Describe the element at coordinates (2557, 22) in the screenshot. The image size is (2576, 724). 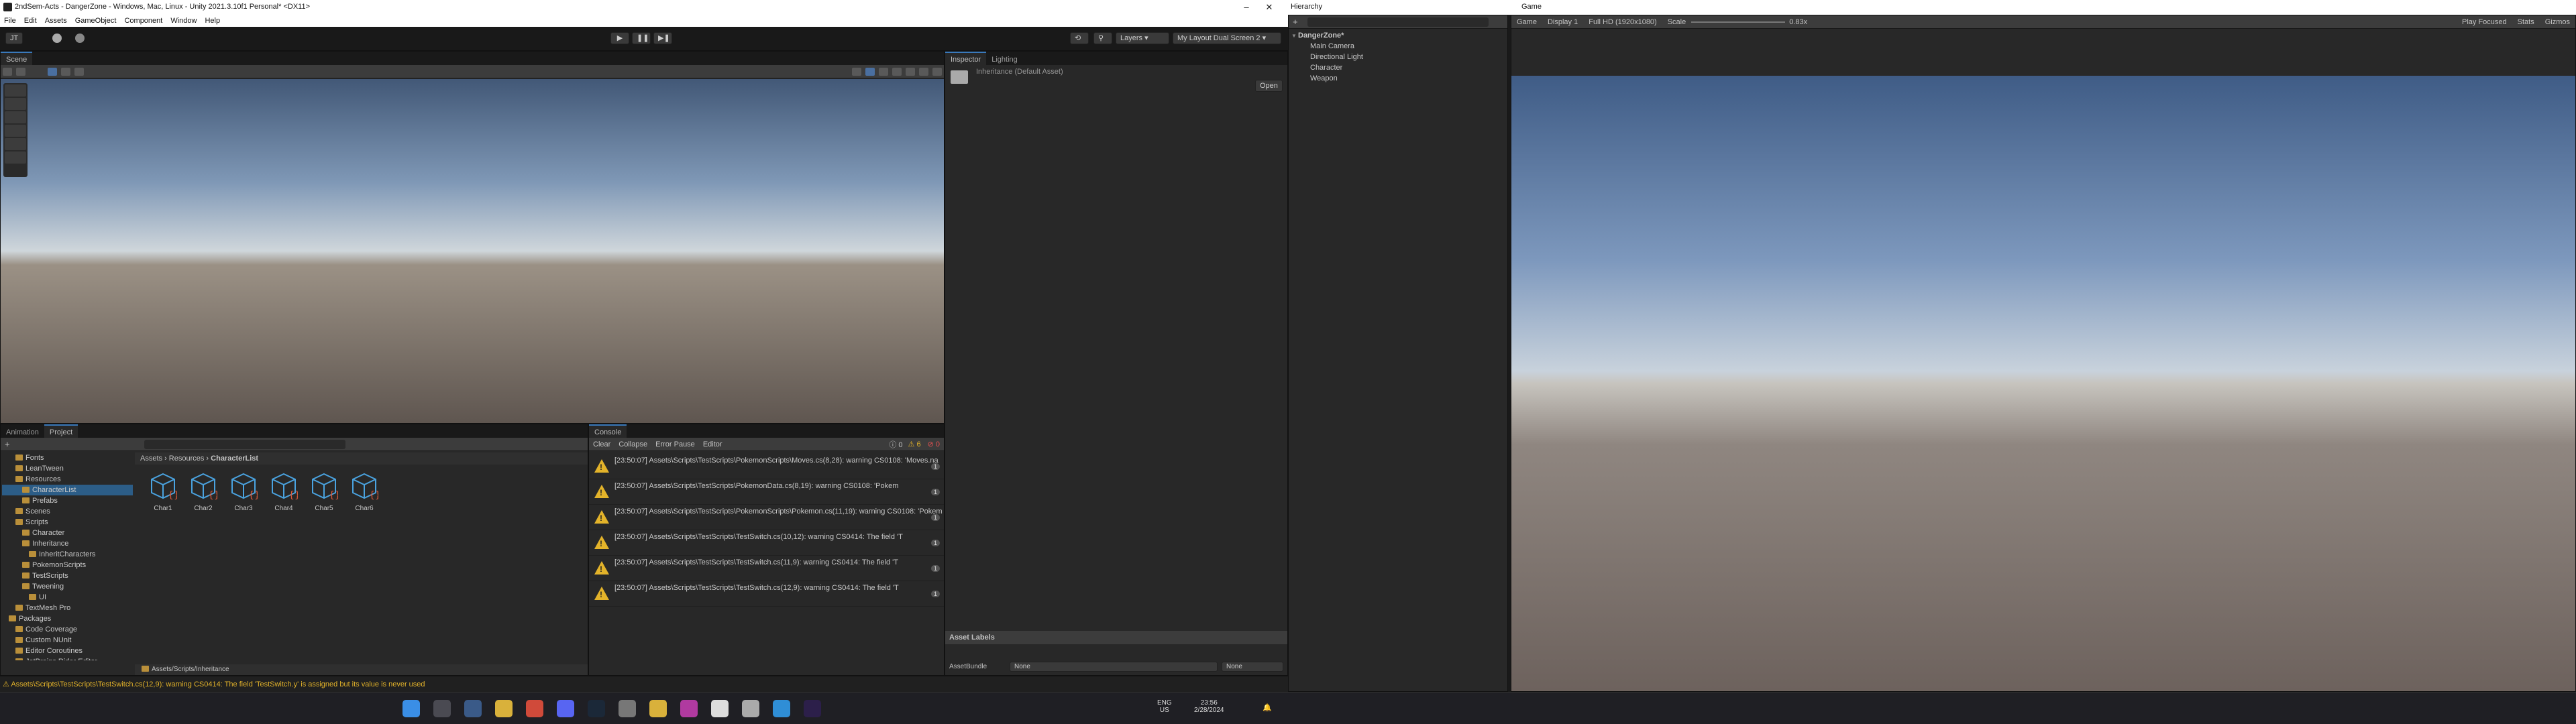
I see `gizmos-button: Gizmos` at that location.